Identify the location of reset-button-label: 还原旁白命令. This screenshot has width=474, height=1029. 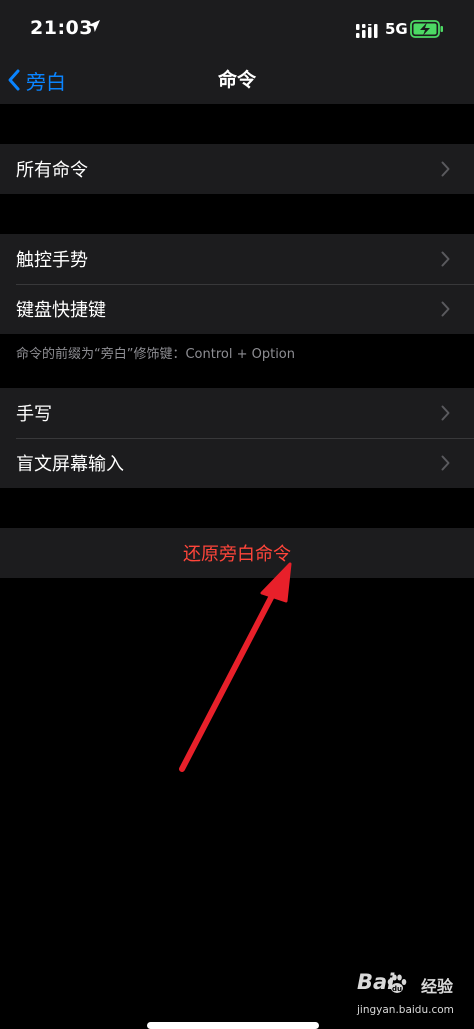
(237, 554).